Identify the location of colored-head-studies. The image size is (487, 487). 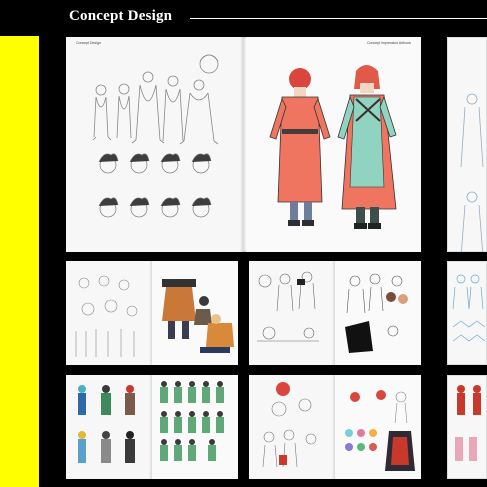
(380, 430).